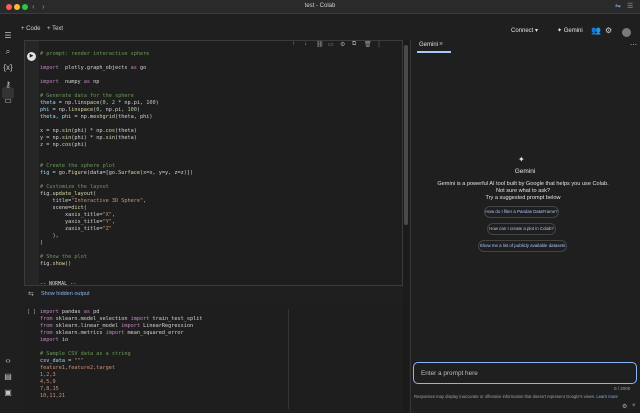 The image size is (640, 413). What do you see at coordinates (42, 243) in the screenshot?
I see `code-line: )` at bounding box center [42, 243].